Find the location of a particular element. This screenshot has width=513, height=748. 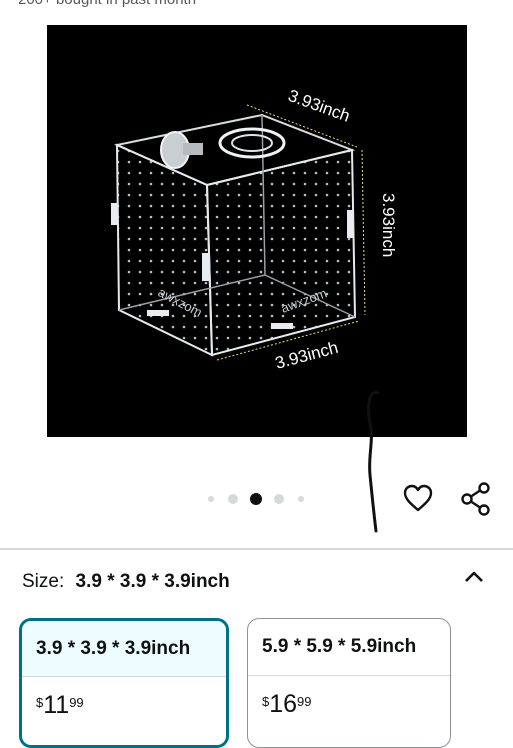

heart-icon is located at coordinates (418, 498).